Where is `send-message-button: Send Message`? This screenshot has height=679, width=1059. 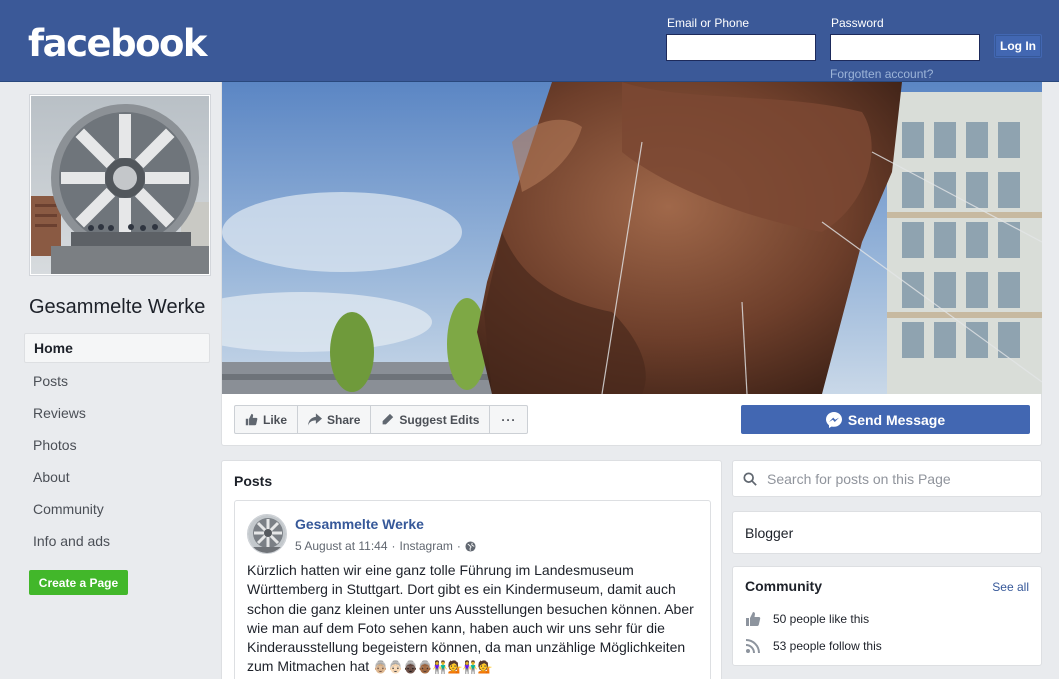 send-message-button: Send Message is located at coordinates (885, 419).